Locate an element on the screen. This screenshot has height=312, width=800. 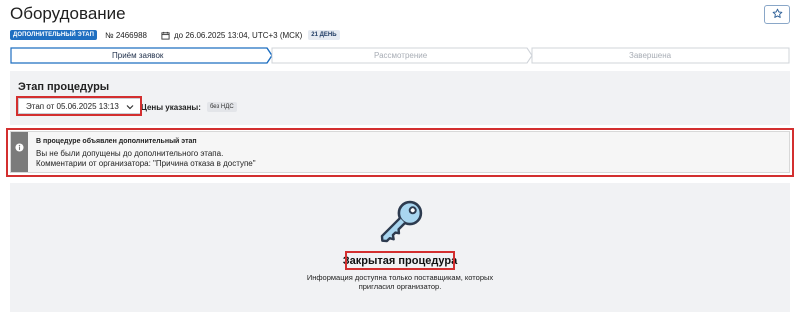
star-icon is located at coordinates (777, 15).